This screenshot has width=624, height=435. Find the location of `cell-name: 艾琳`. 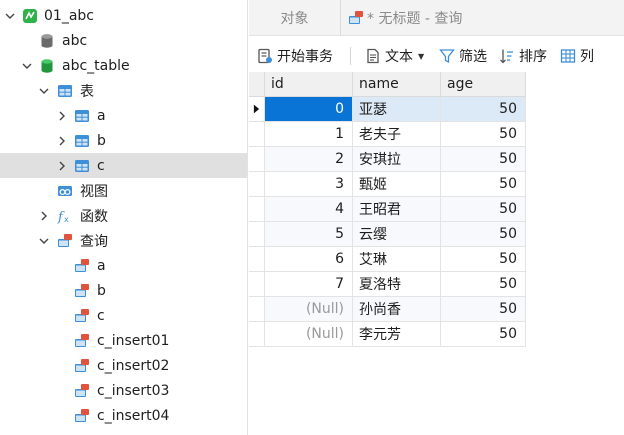

cell-name: 艾琳 is located at coordinates (397, 259).